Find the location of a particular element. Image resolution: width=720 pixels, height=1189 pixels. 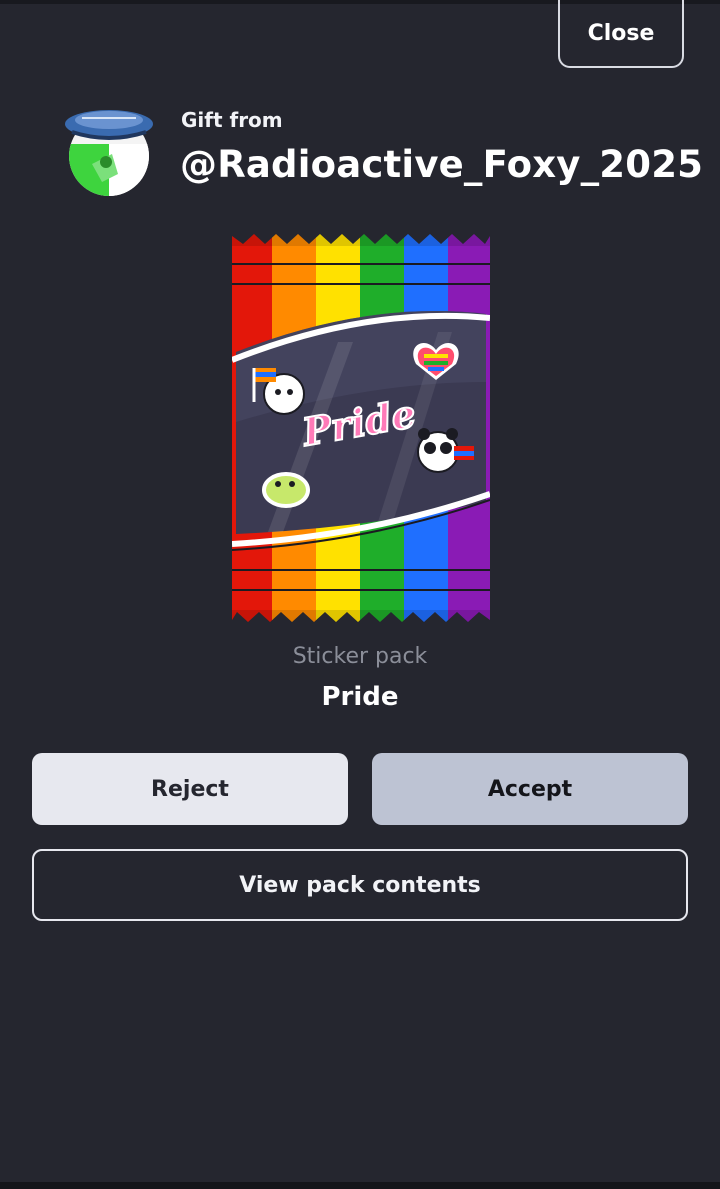

avatar is located at coordinates (109, 151).